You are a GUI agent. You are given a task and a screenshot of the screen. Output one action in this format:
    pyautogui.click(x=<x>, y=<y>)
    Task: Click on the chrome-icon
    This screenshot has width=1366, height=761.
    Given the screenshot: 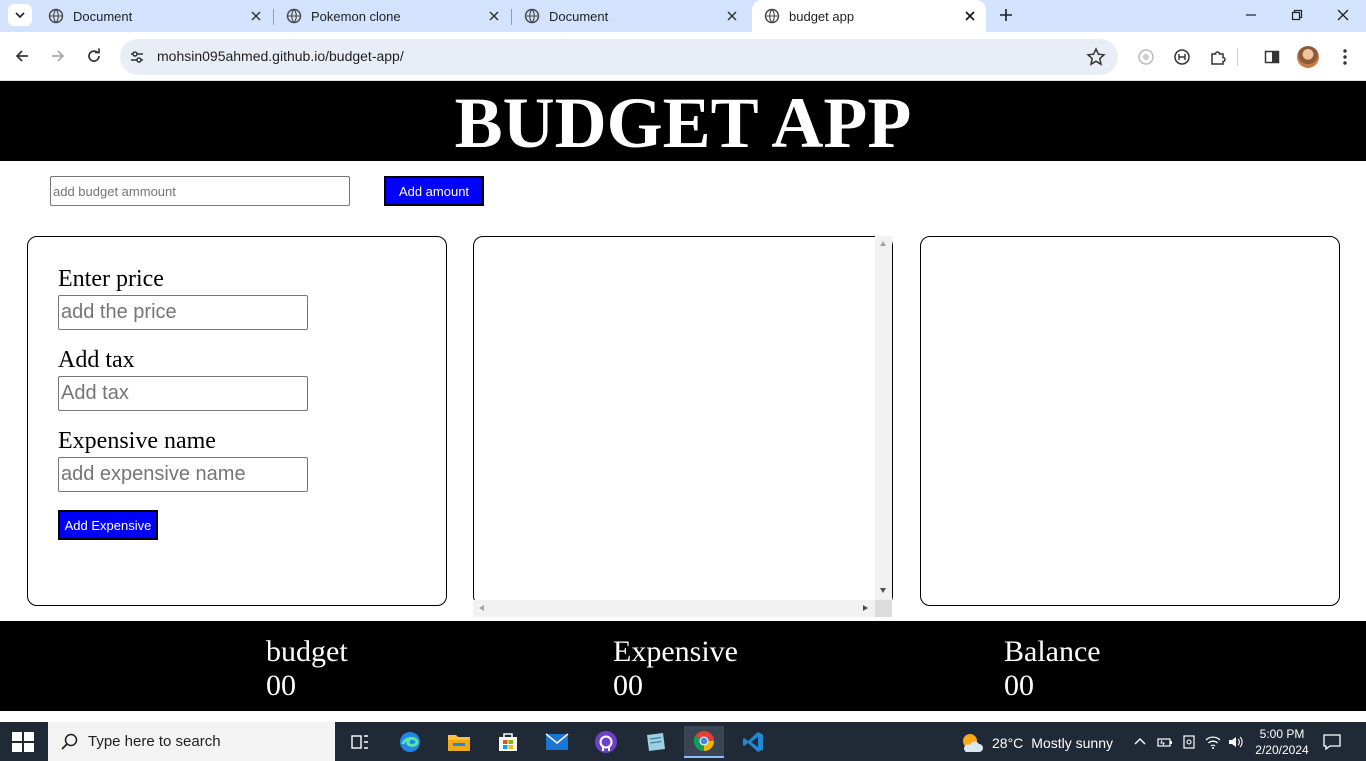 What is the action you would take?
    pyautogui.click(x=704, y=742)
    